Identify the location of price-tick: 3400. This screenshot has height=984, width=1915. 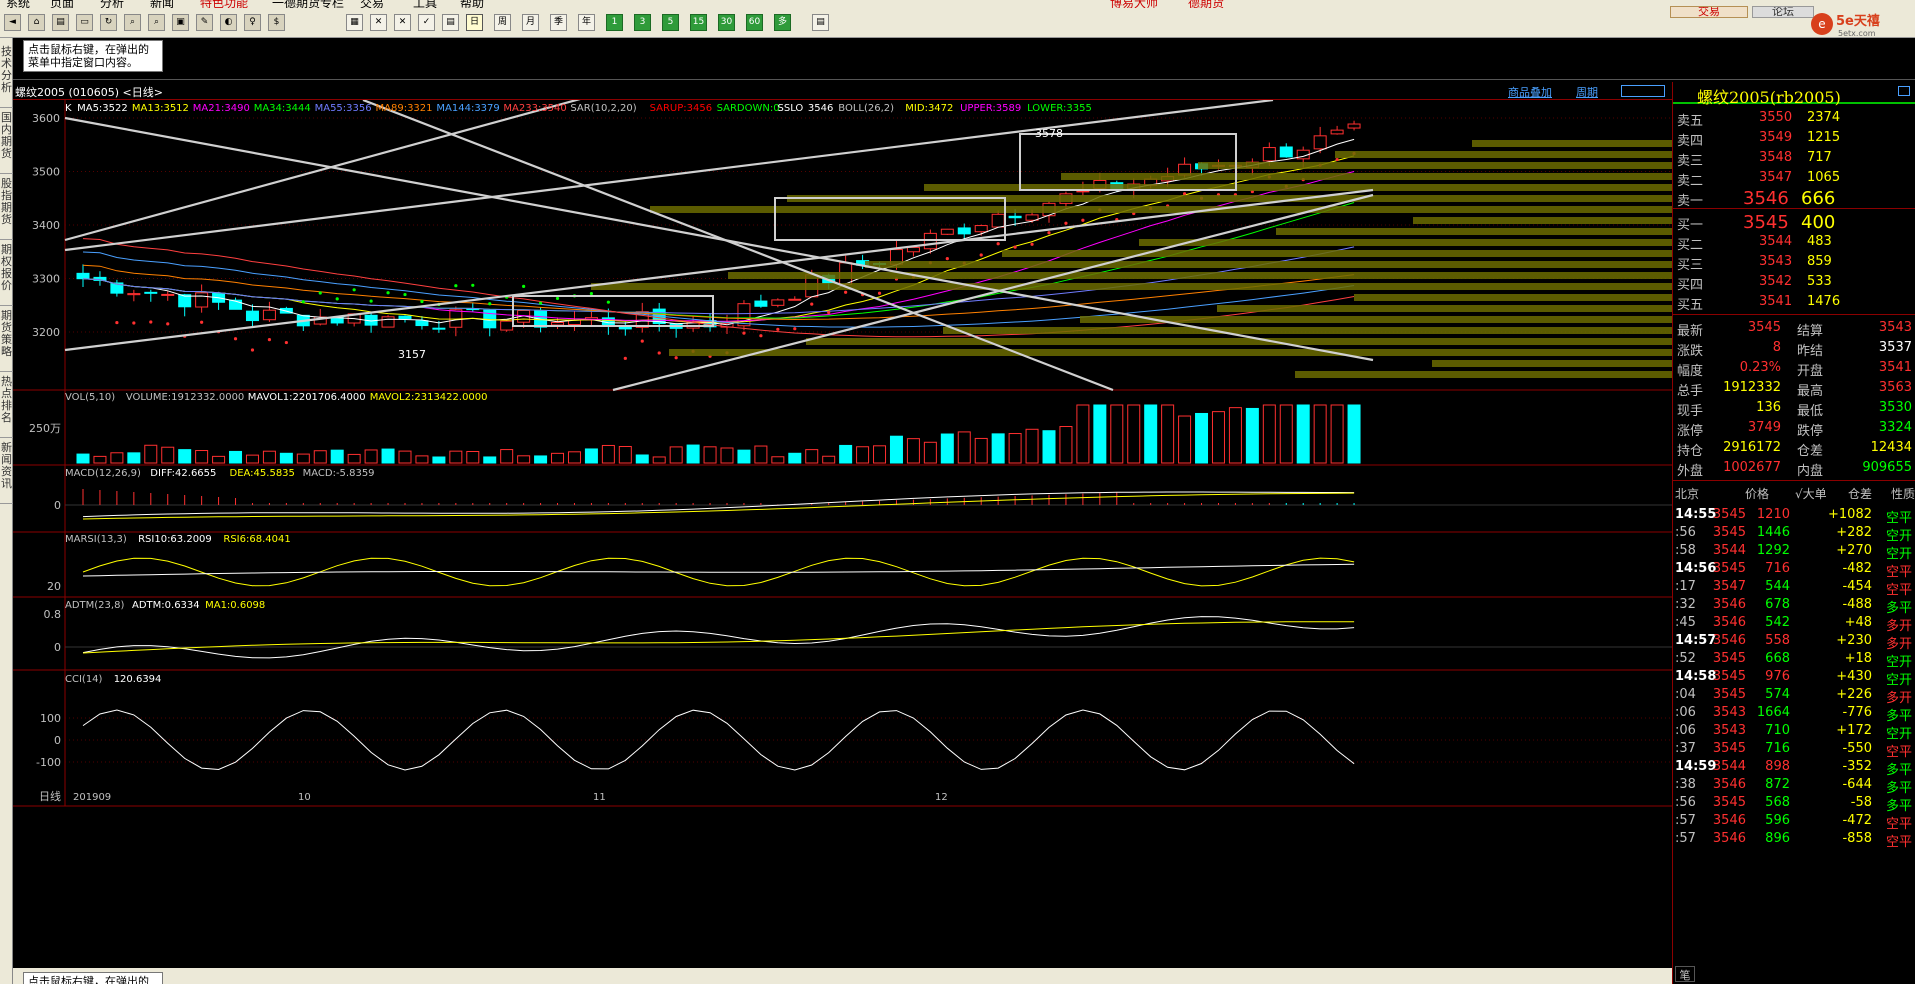
(46, 225).